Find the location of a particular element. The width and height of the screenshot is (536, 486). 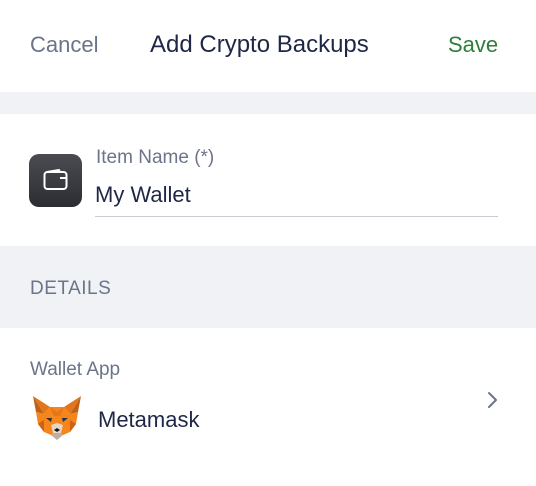

item-name-input is located at coordinates (296, 195).